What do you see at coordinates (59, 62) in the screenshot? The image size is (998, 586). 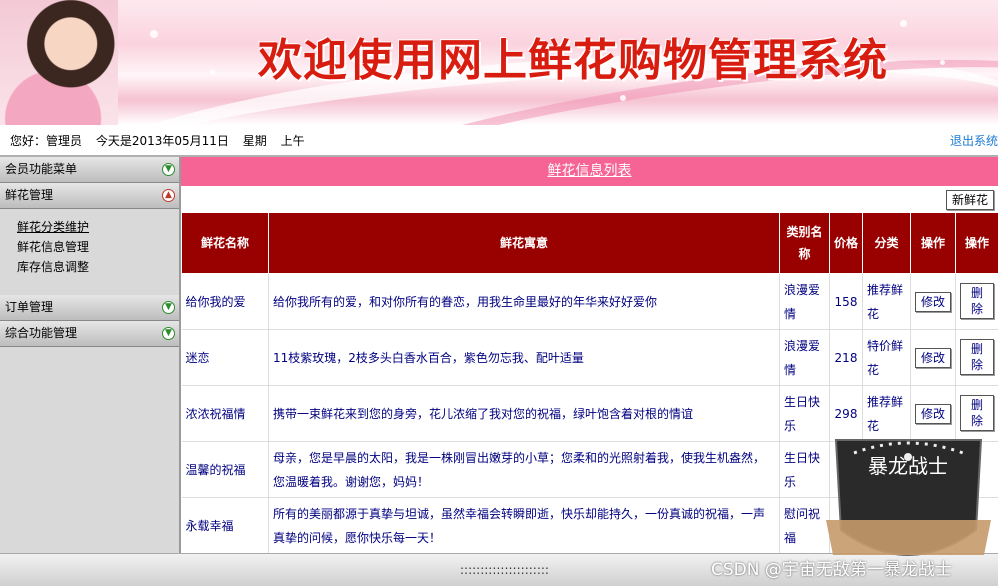 I see `banner-portrait-image` at bounding box center [59, 62].